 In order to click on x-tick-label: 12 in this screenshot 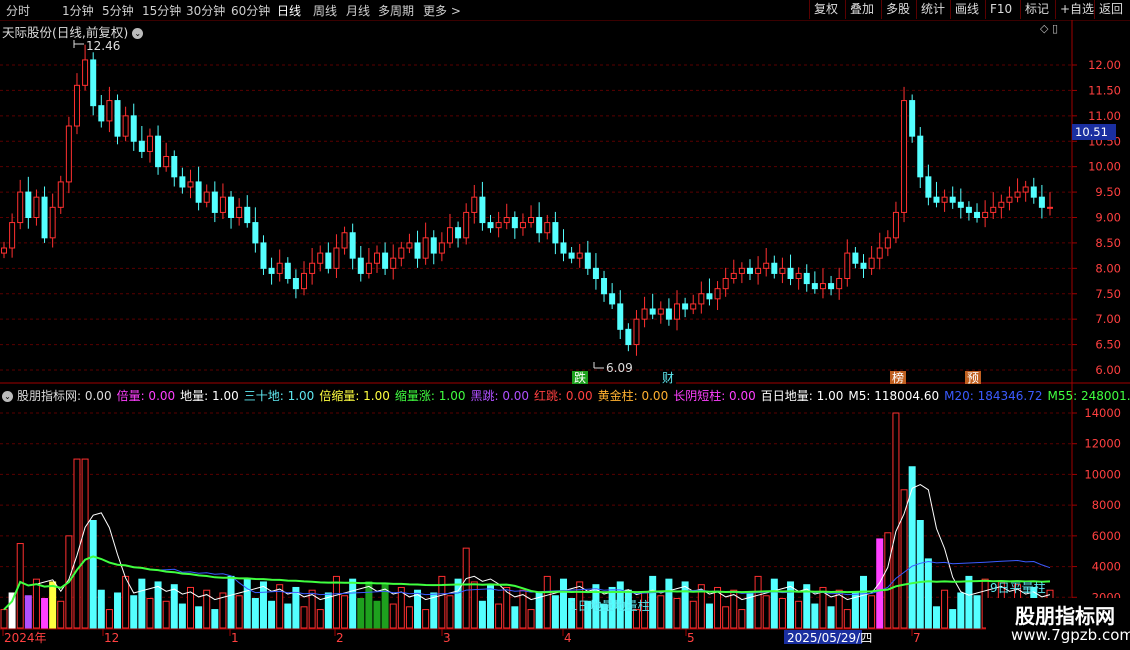, I will do `click(111, 638)`.